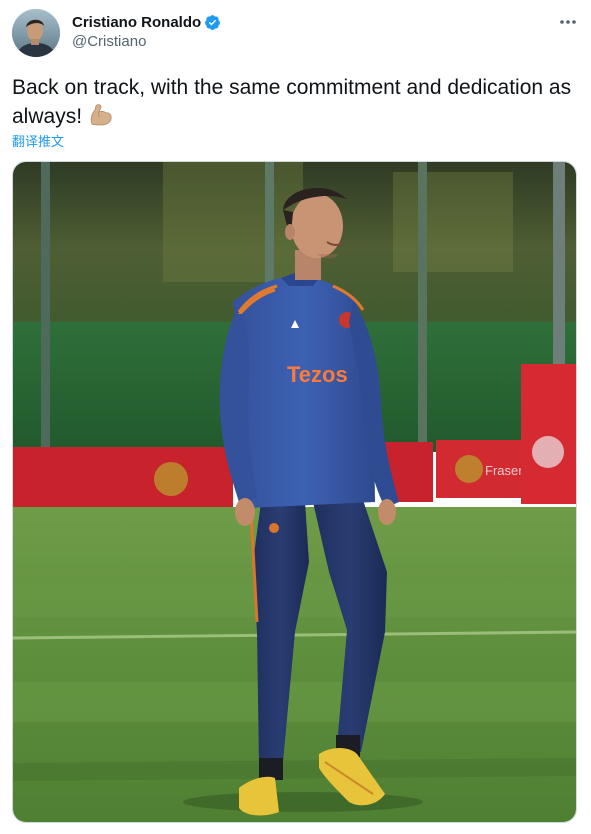  I want to click on sponsor-text: Tezos, so click(317, 374).